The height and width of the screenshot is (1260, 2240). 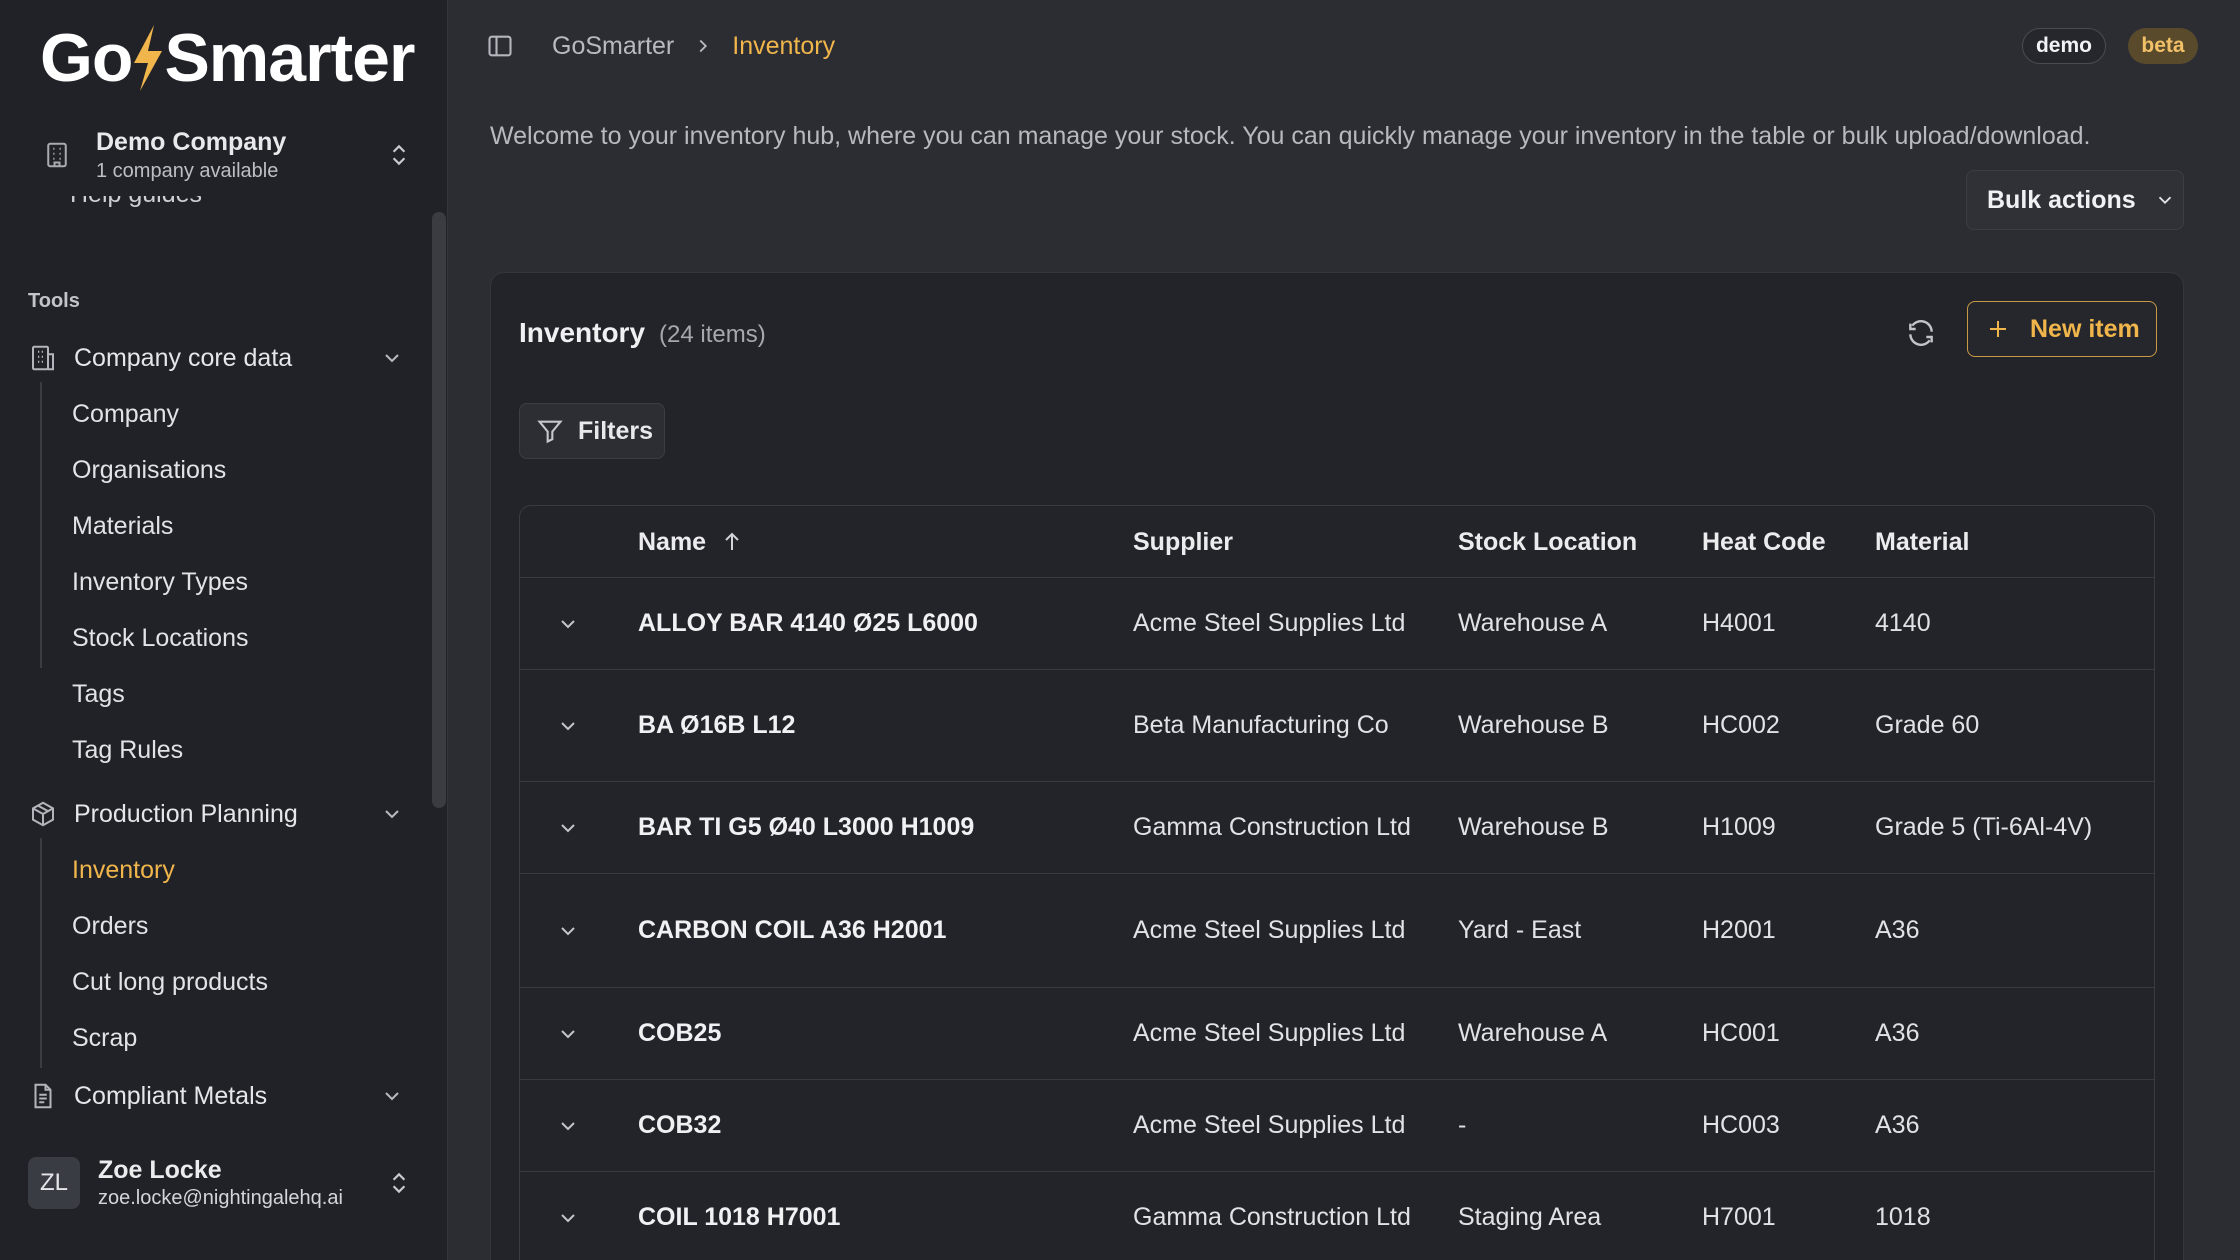 What do you see at coordinates (693, 46) in the screenshot?
I see `breadcrumb: GoSmarter Inventory` at bounding box center [693, 46].